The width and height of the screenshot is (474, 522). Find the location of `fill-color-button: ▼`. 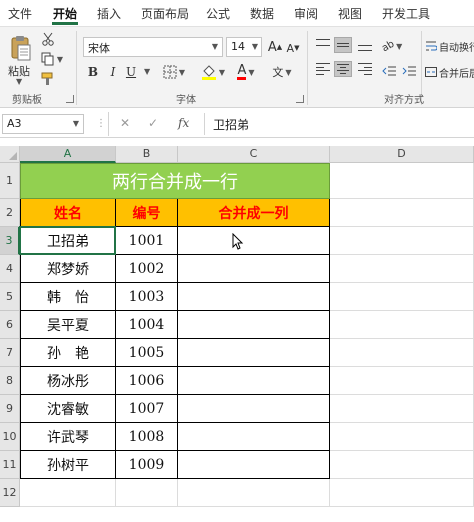

fill-color-button: ▼ is located at coordinates (213, 72).